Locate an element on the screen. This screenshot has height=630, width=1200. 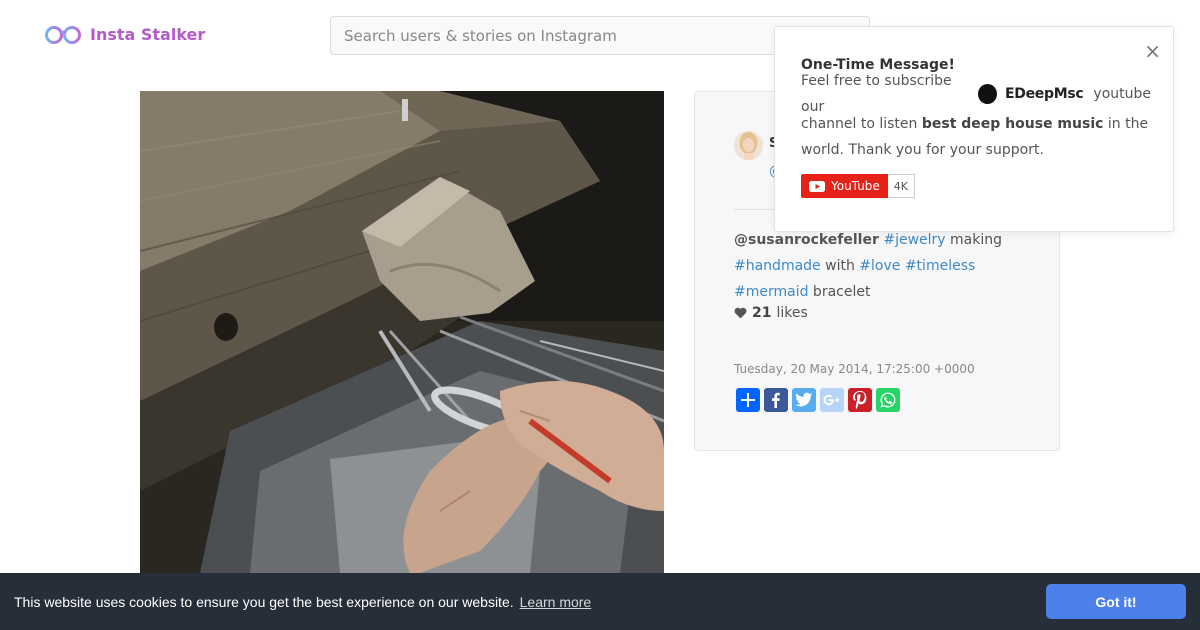
tag-handmade: #handmade is located at coordinates (777, 266).